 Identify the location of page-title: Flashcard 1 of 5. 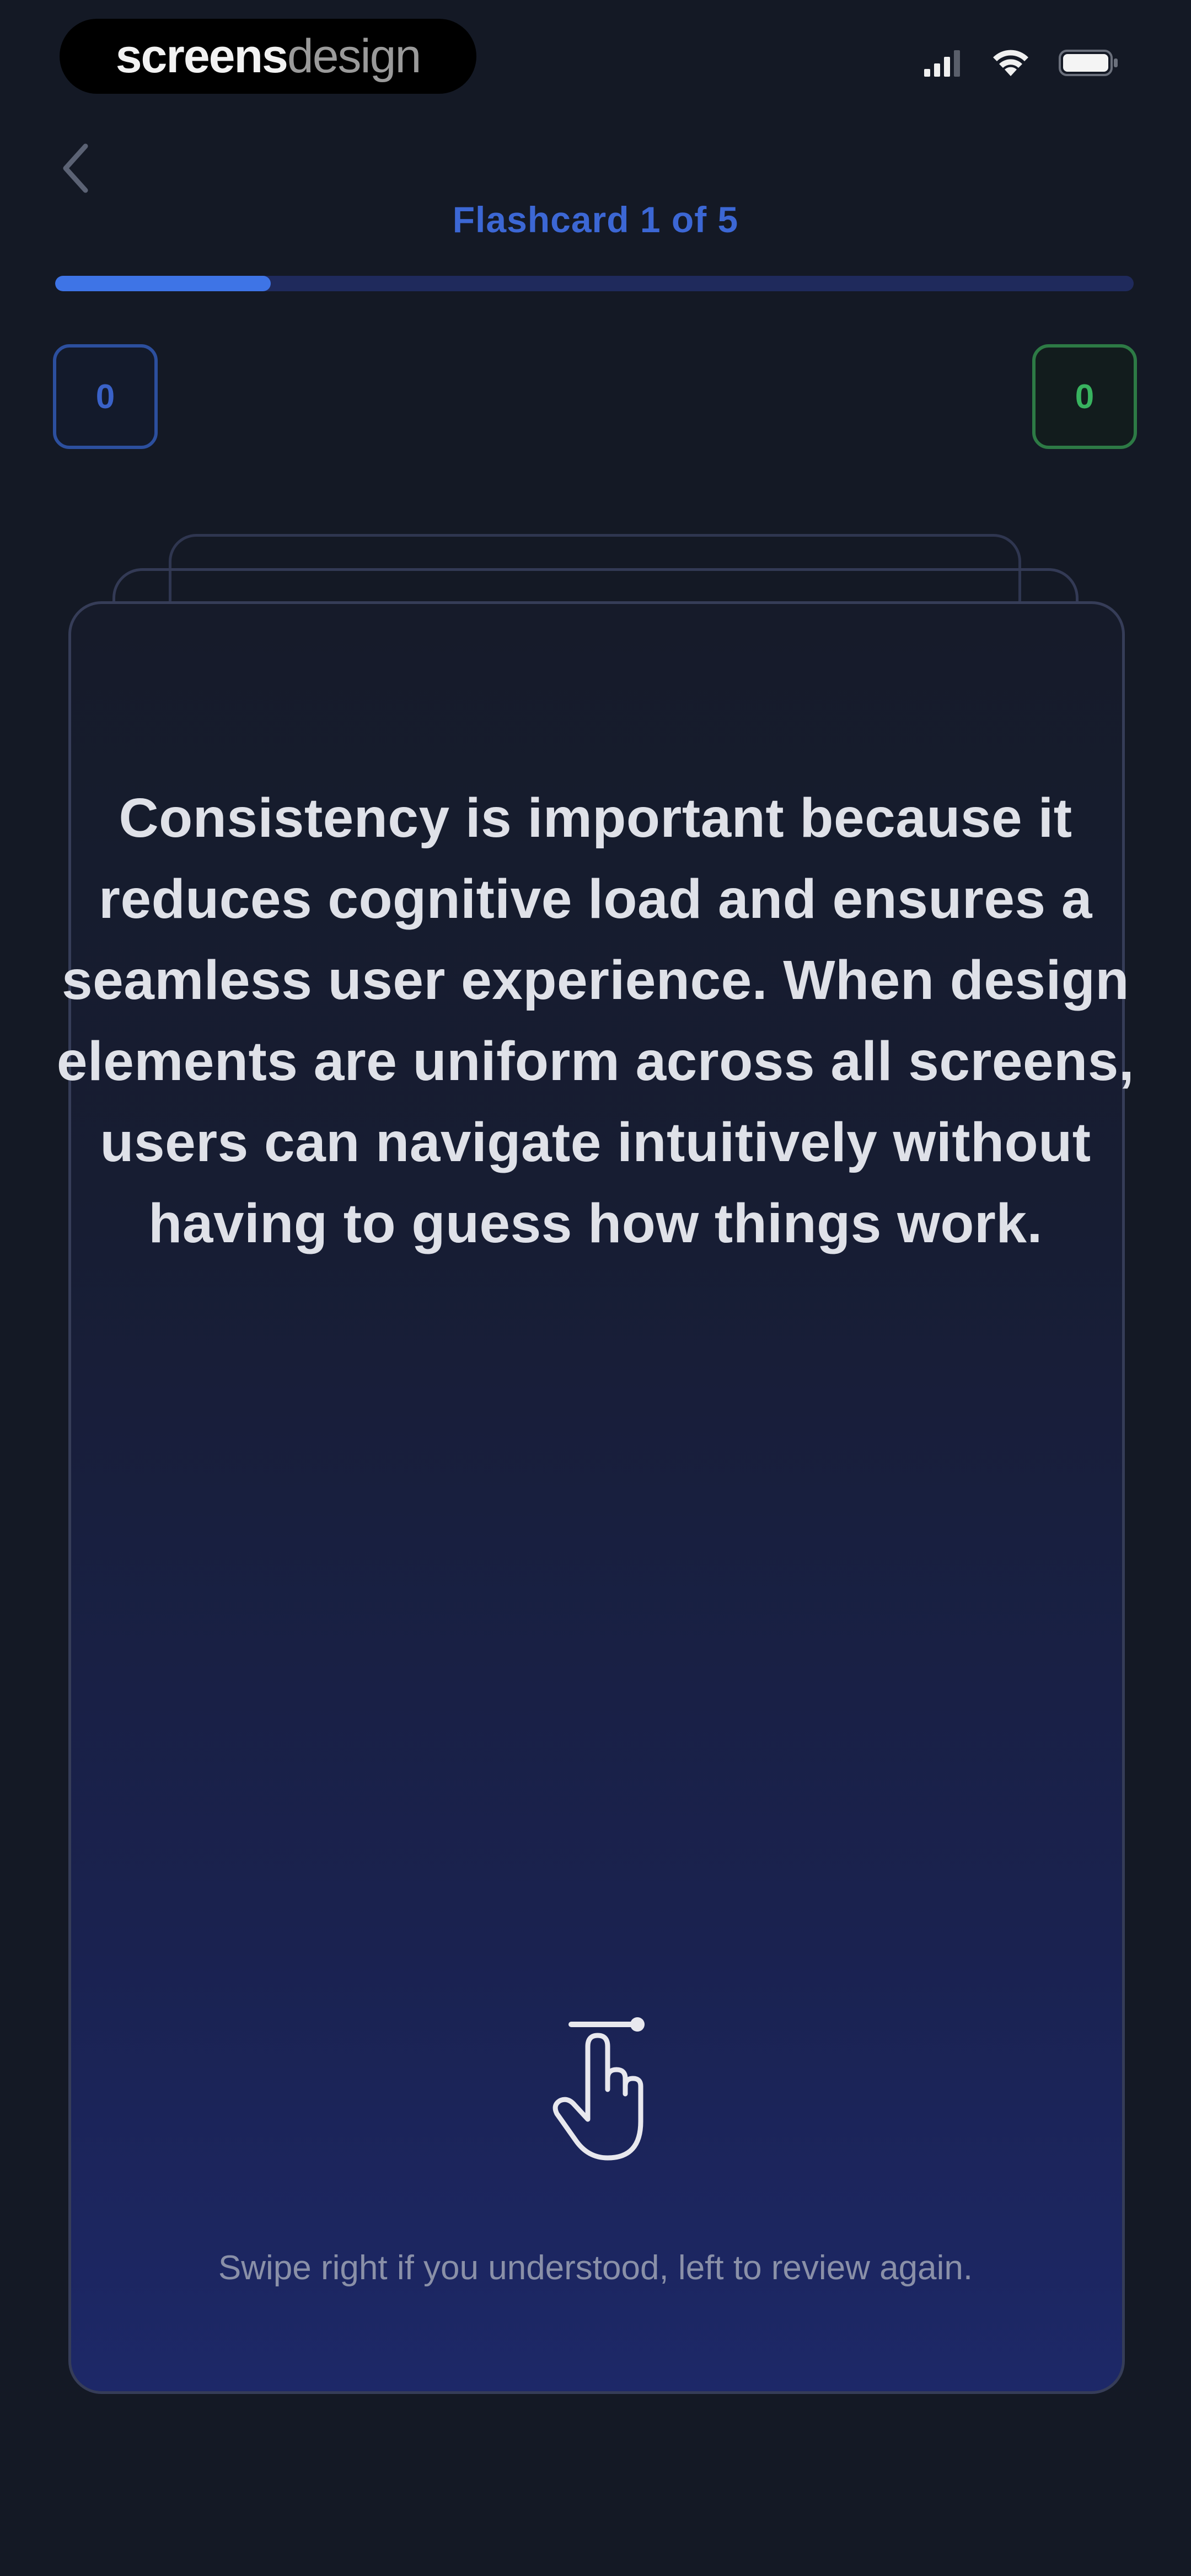
(595, 219).